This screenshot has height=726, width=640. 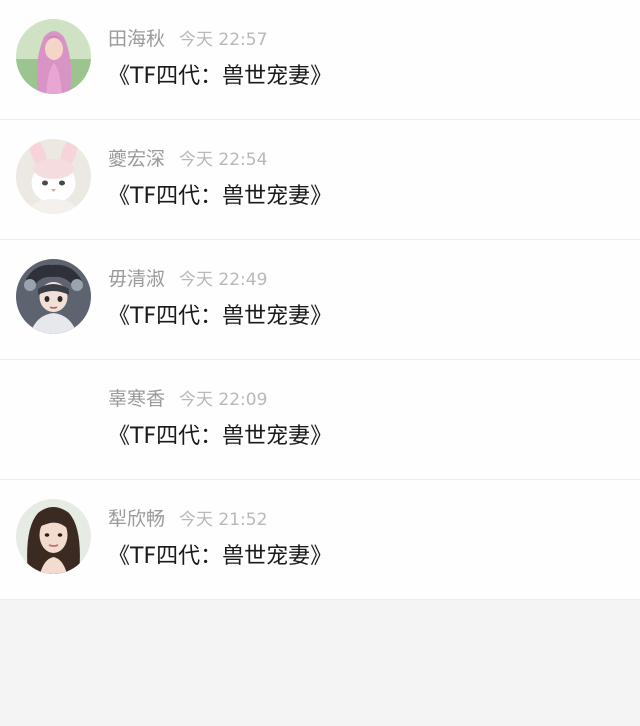 I want to click on timestamp: 今天 21:52, so click(x=223, y=520).